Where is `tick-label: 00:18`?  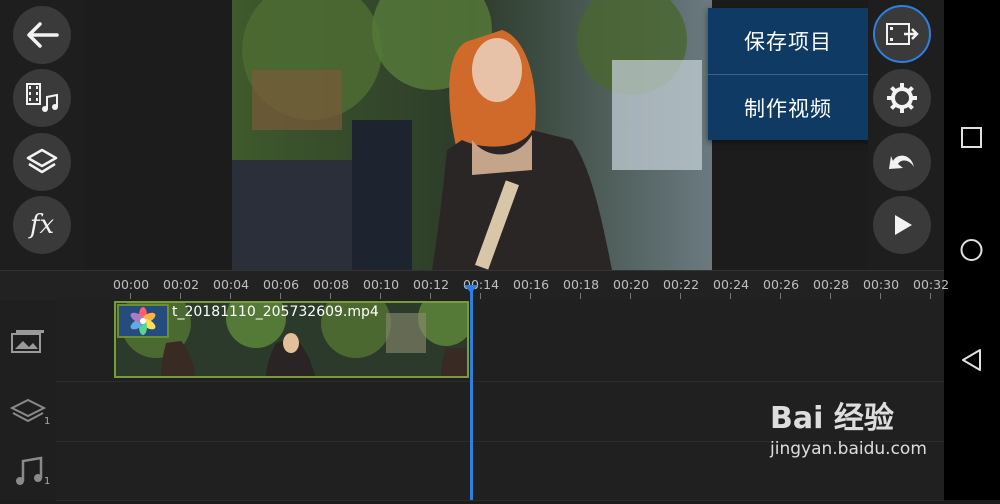 tick-label: 00:18 is located at coordinates (581, 284).